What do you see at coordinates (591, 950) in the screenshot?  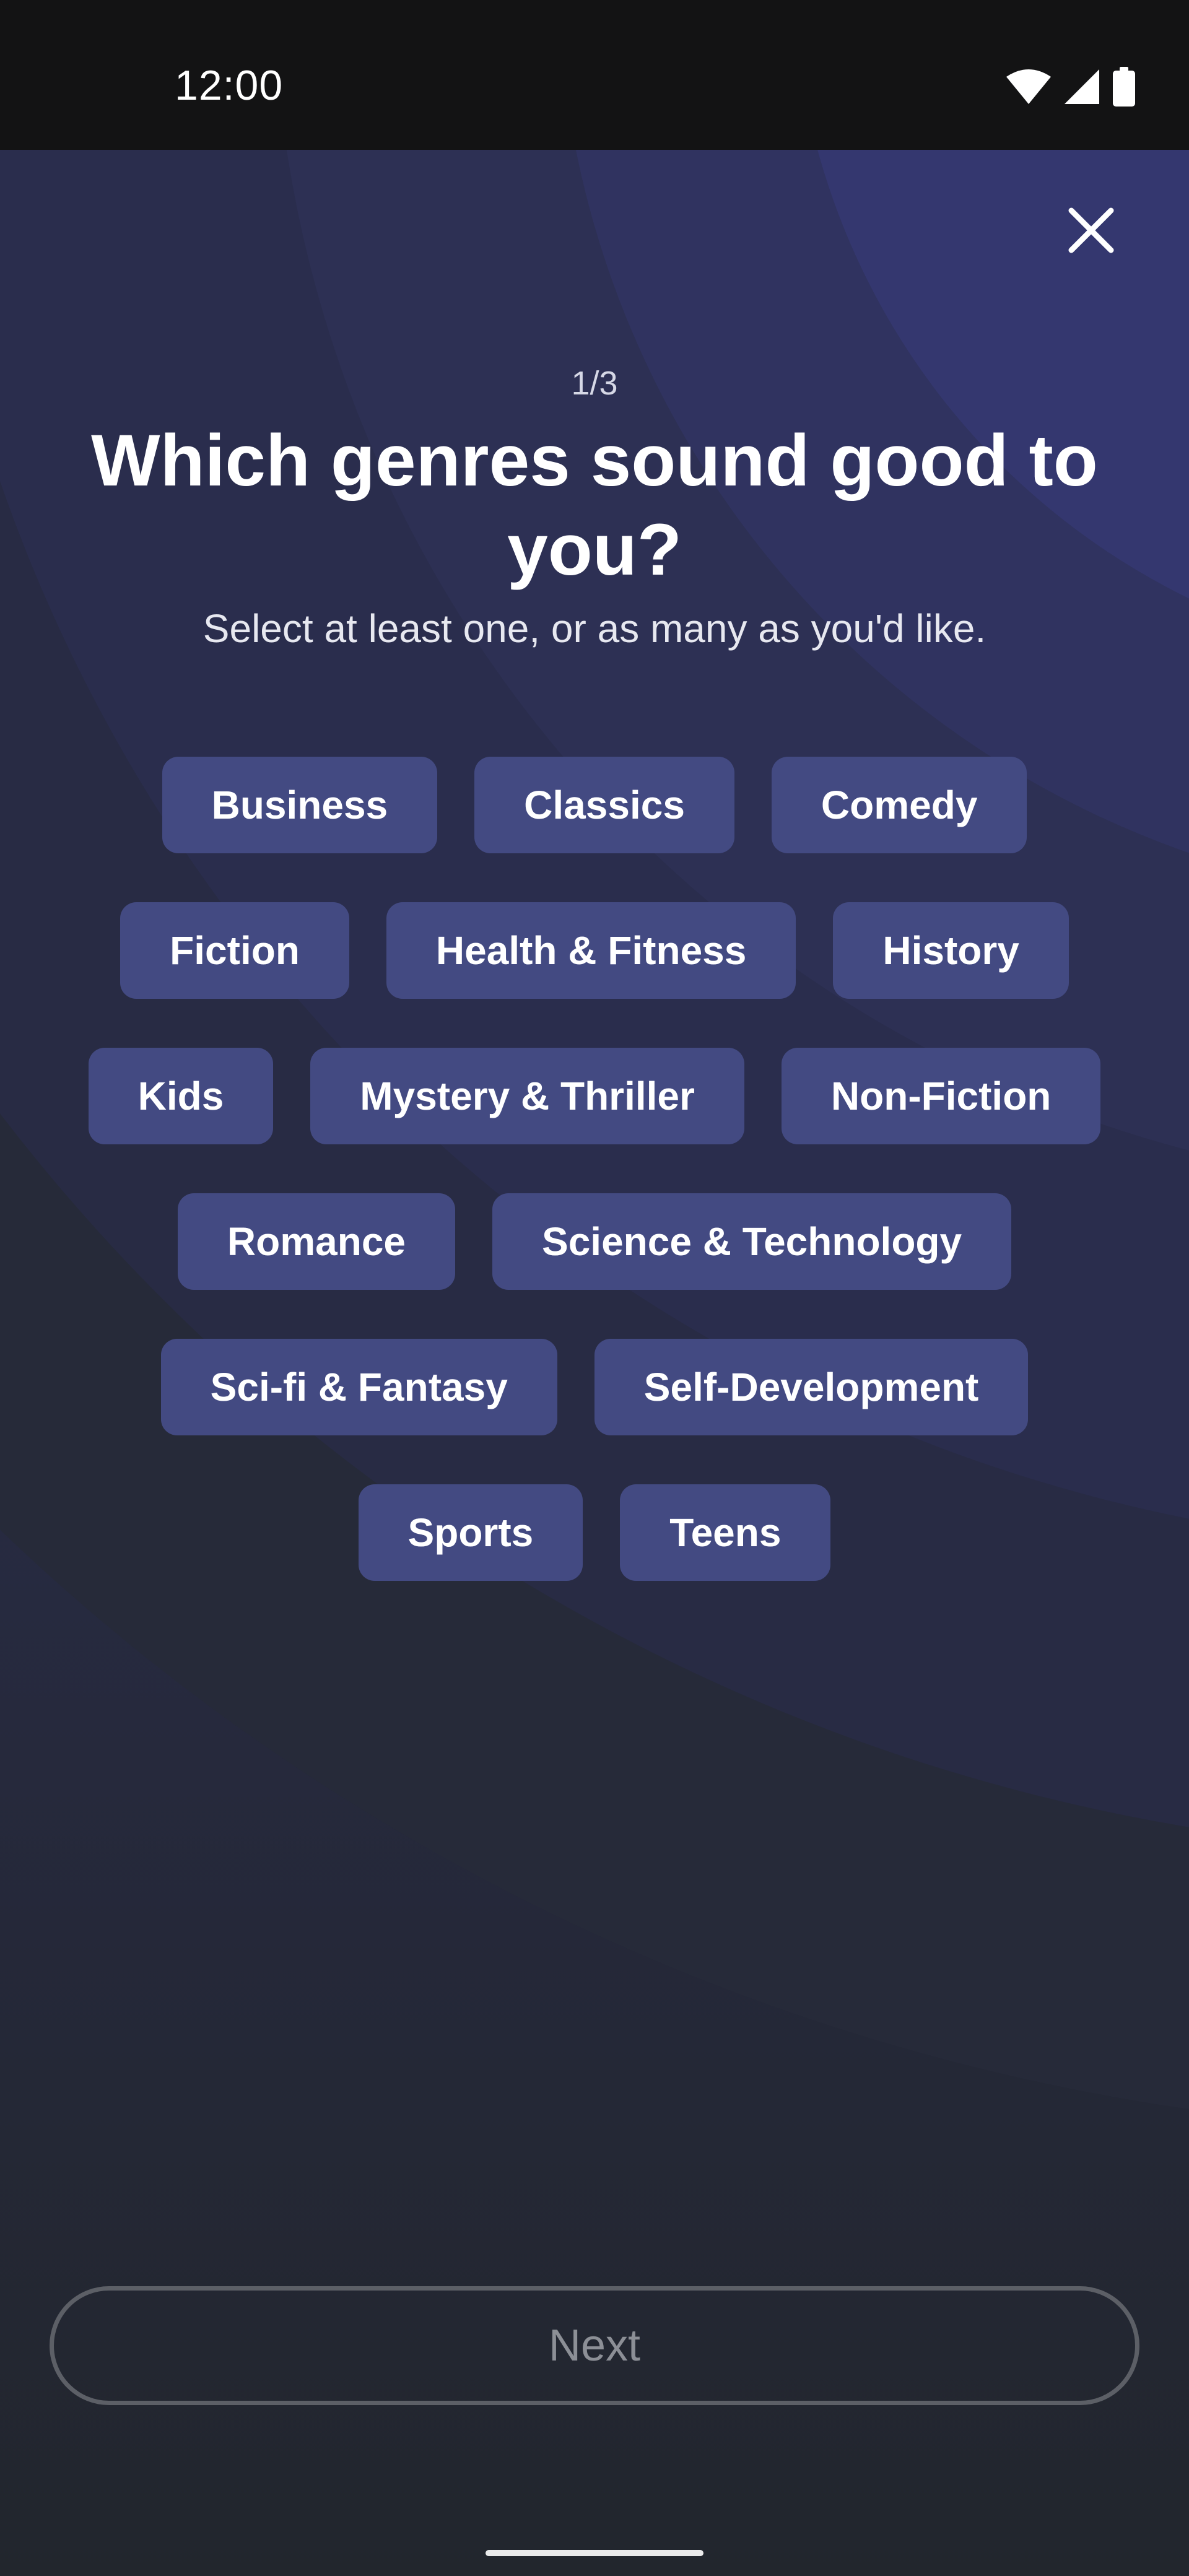 I see `genre-chip-health-fitness: Health & Fitness` at bounding box center [591, 950].